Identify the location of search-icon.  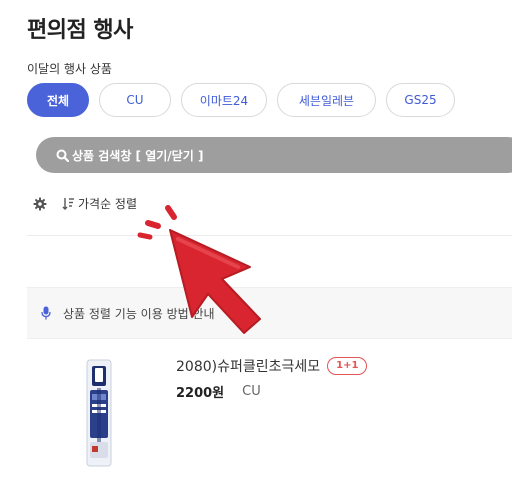
(62, 155).